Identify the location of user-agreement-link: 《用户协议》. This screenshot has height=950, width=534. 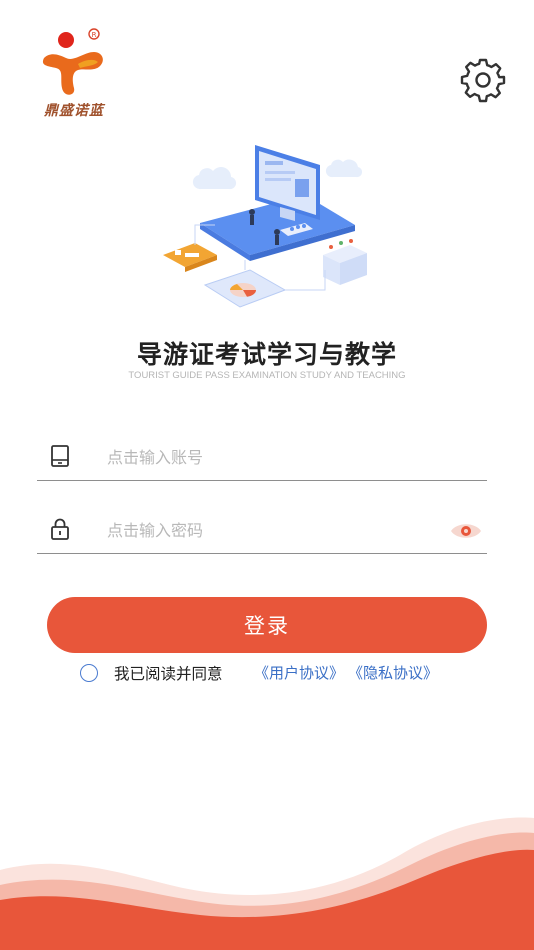
(299, 672).